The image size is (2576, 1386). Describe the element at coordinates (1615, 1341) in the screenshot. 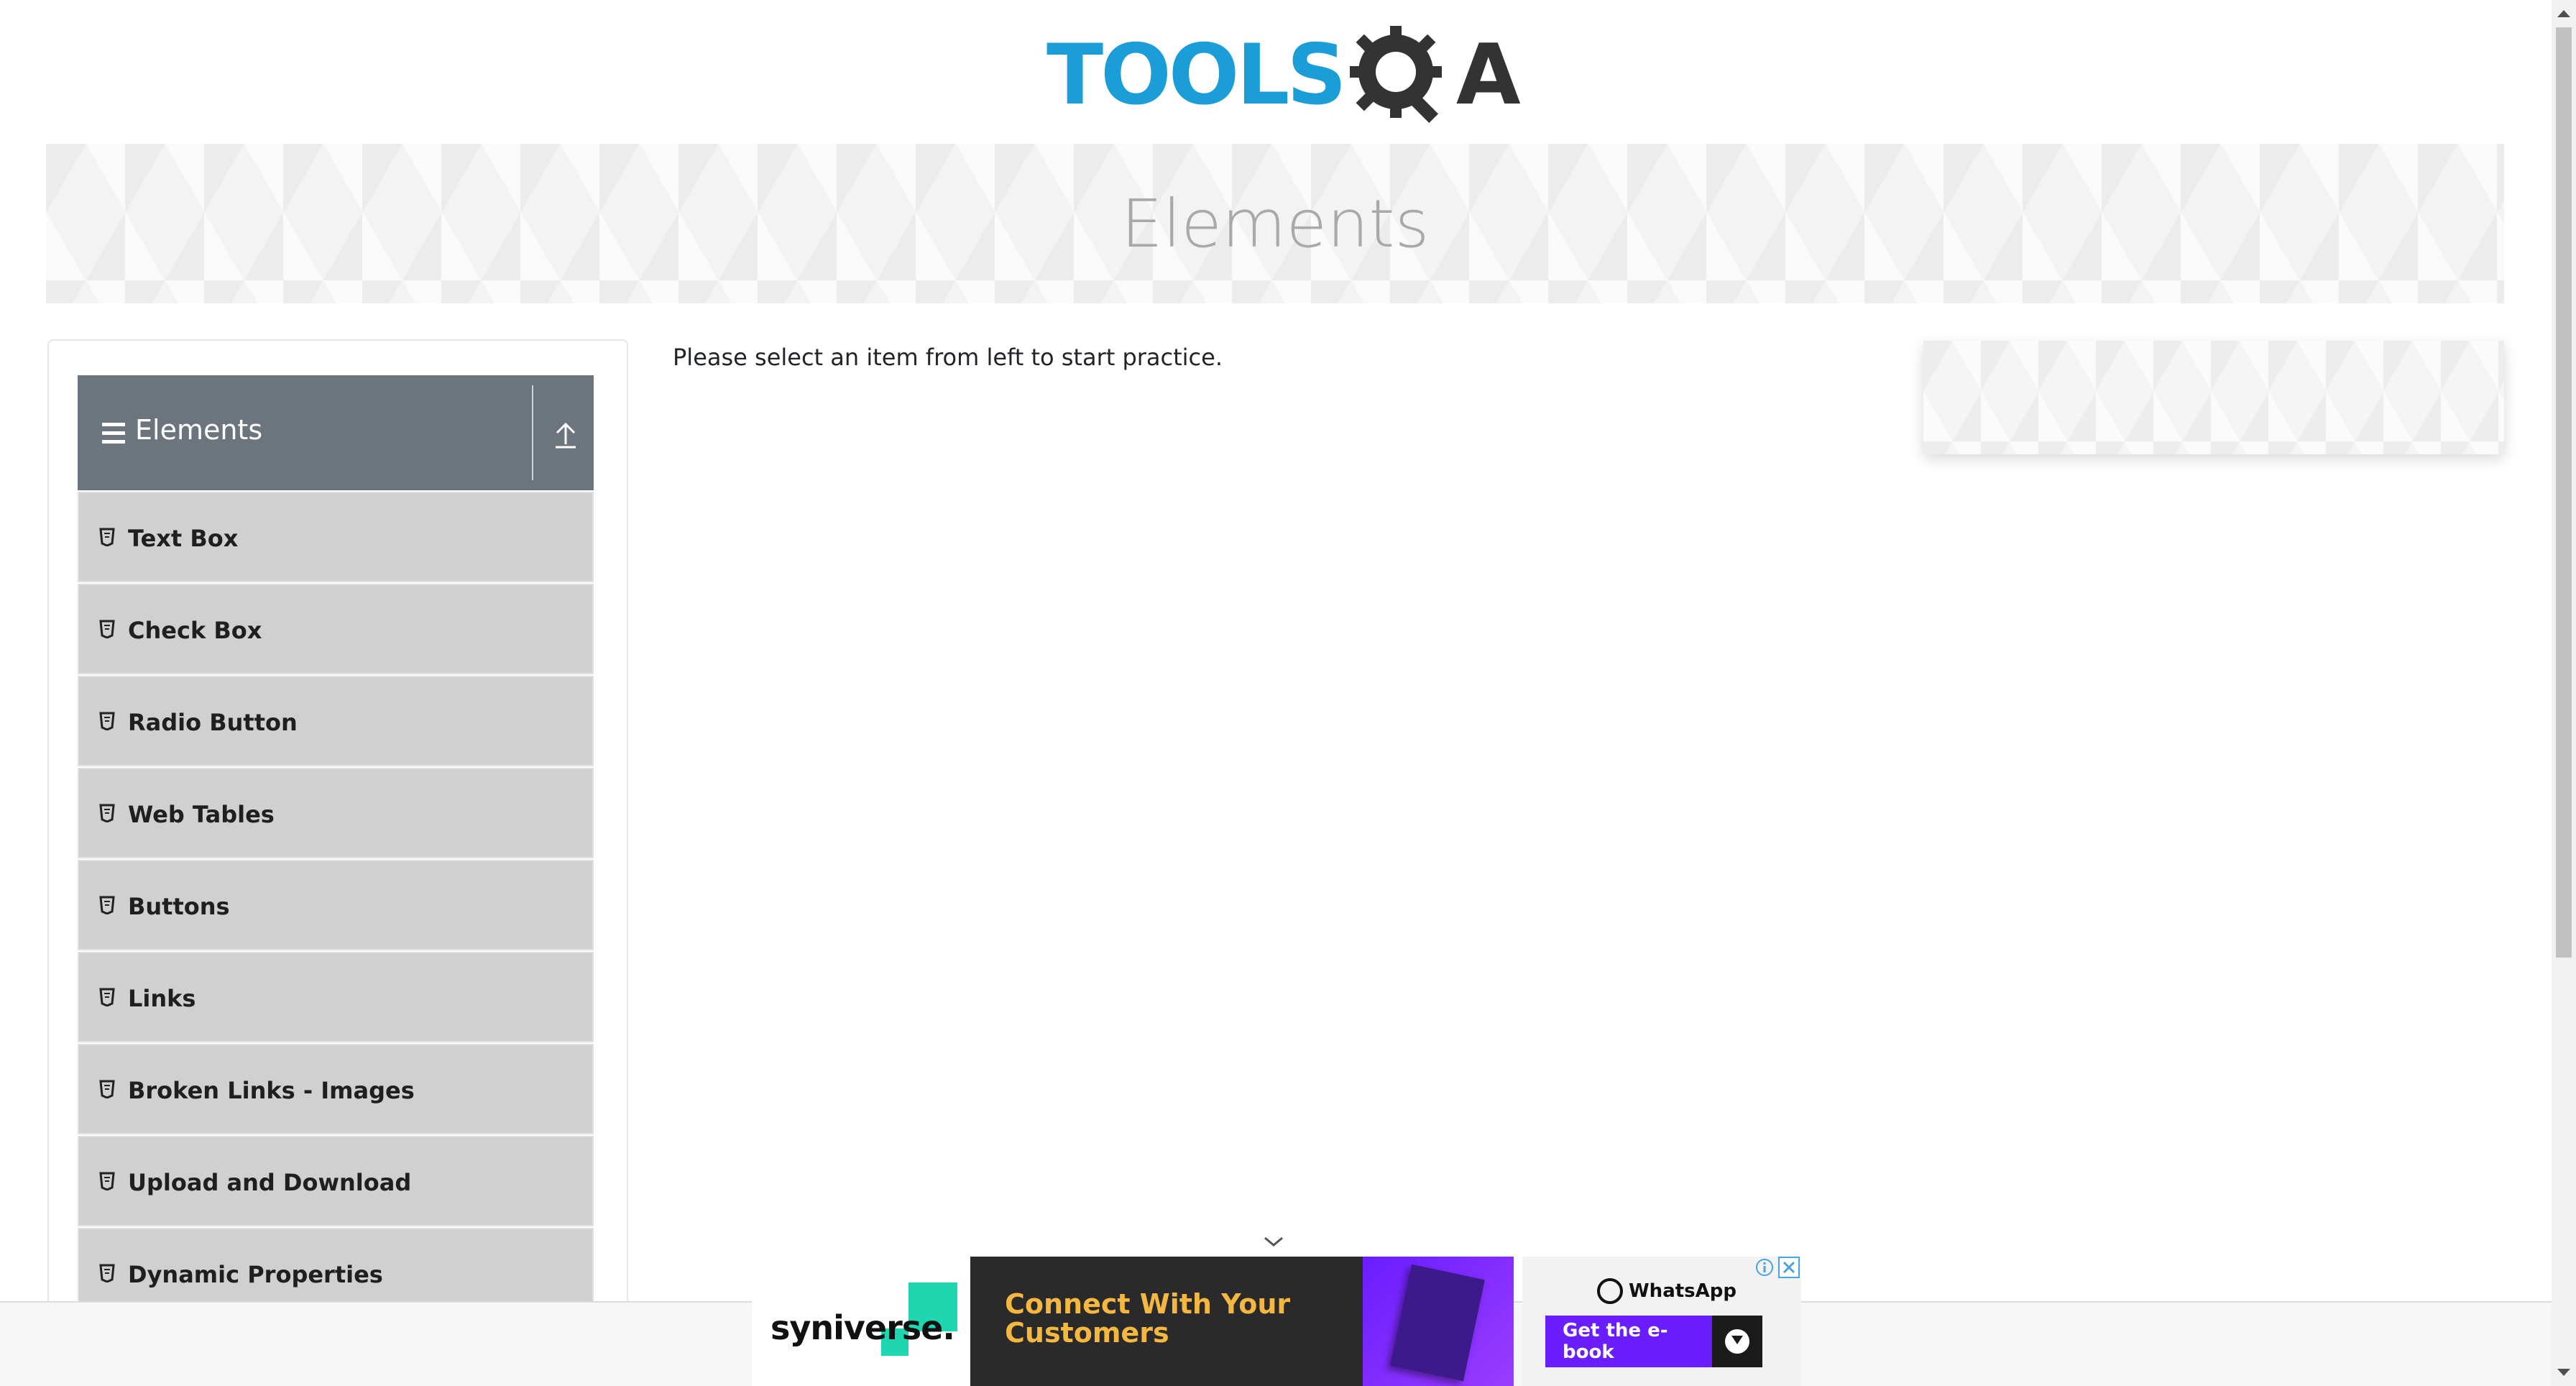

I see `get-ebook-label: Get the e-book` at that location.